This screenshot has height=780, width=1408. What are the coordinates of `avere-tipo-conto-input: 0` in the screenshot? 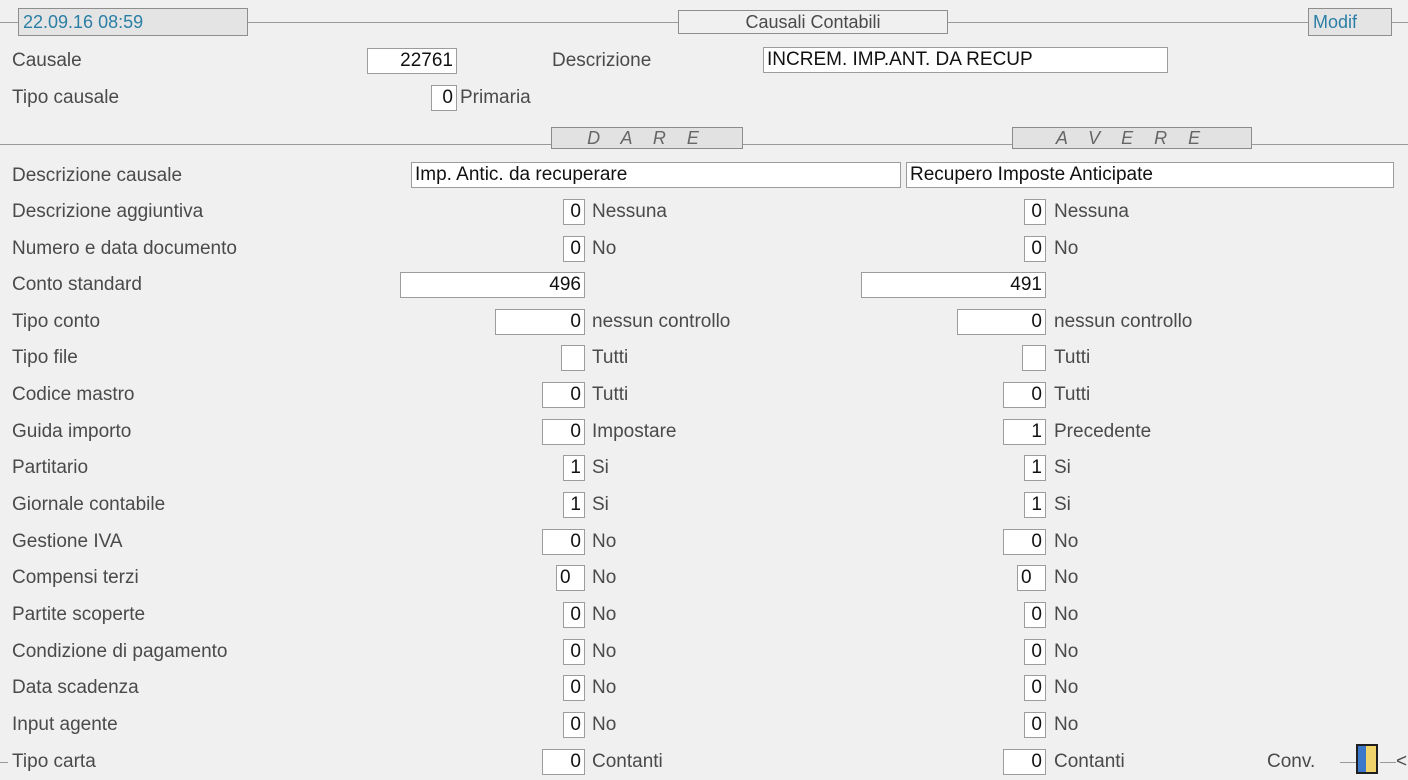 It's located at (1001, 322).